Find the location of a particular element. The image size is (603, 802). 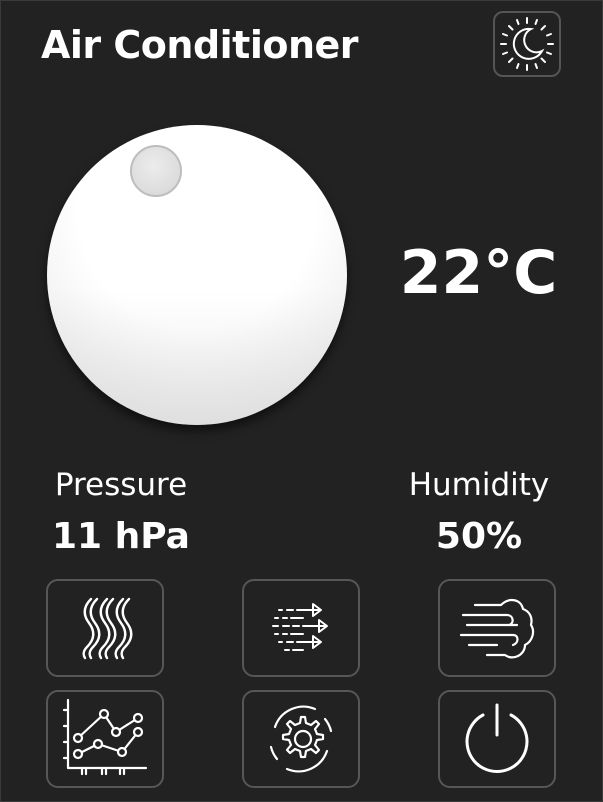

settings-gear-icon is located at coordinates (301, 739).